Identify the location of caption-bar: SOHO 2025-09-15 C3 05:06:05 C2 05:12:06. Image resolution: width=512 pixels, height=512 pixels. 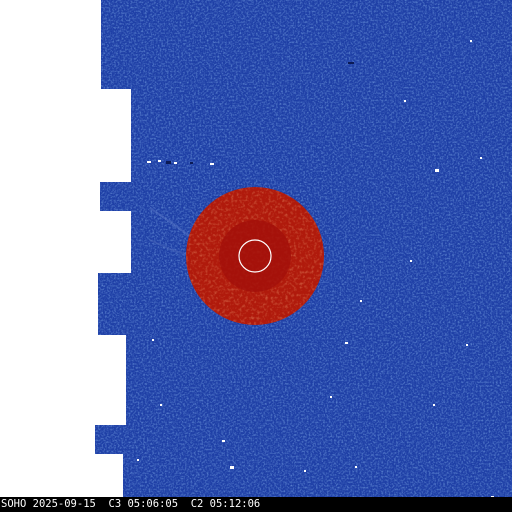
(256, 504).